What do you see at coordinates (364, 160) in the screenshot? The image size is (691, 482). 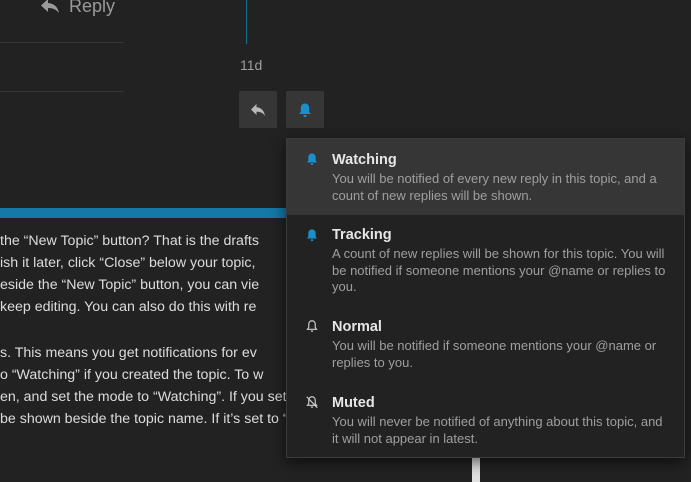 I see `menu-item-title: Watching` at bounding box center [364, 160].